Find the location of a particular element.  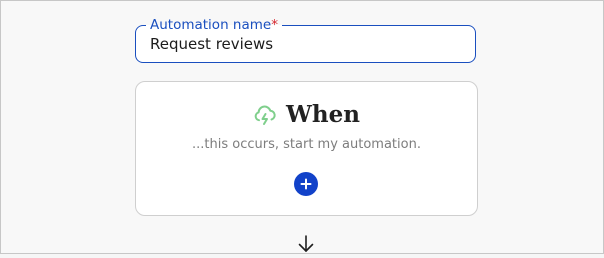

when-subtitle: ...this occurs, start my automation. is located at coordinates (306, 144).